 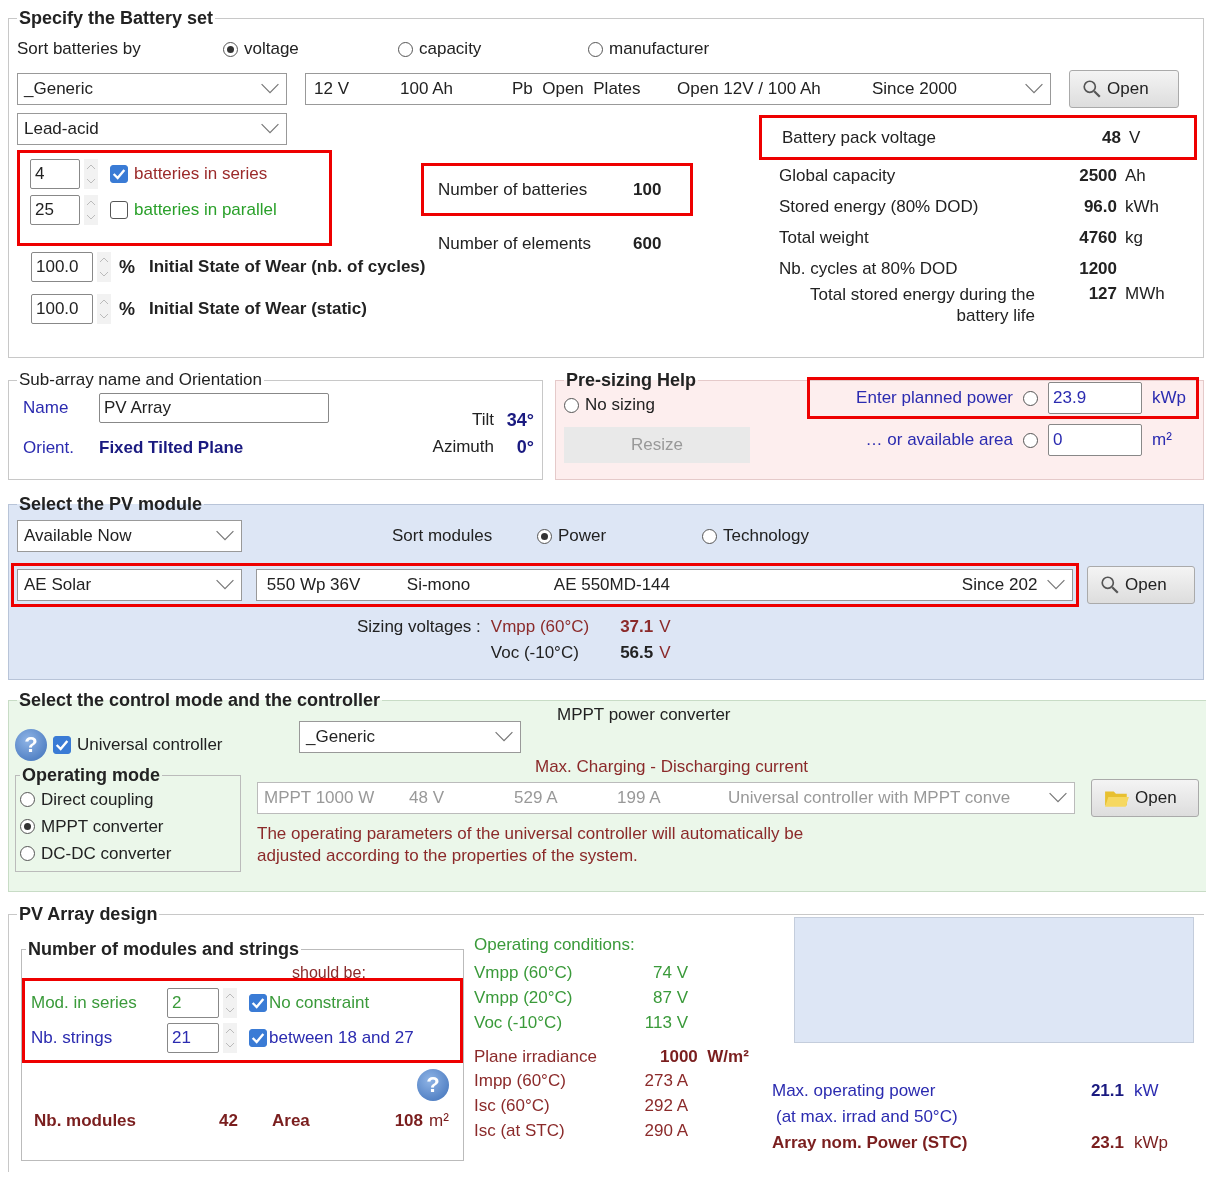 What do you see at coordinates (1134, 237) in the screenshot?
I see `unit-label: kg` at bounding box center [1134, 237].